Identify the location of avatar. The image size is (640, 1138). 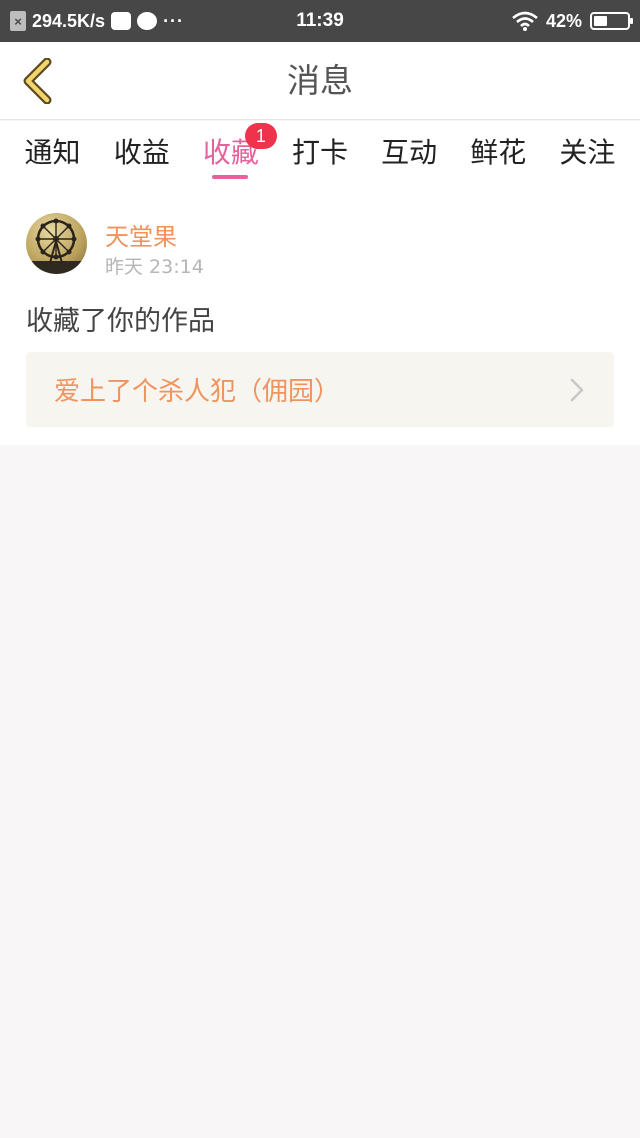
(56, 243).